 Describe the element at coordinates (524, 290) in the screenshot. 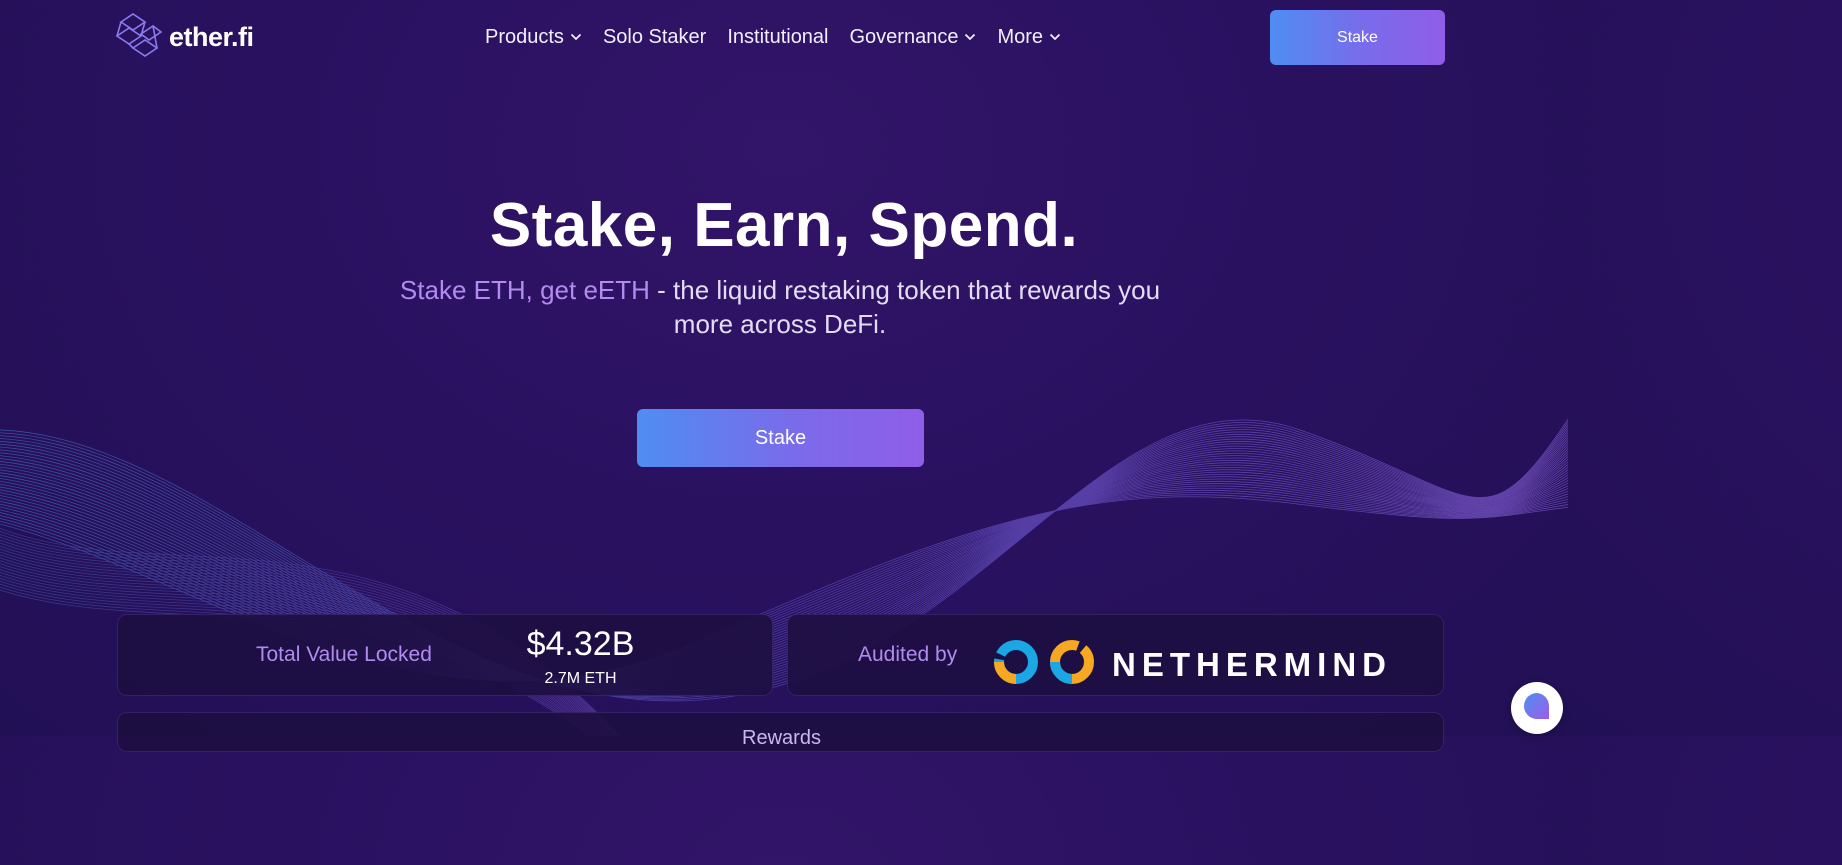

I see `hero-subtitle-highlight: Stake ETH, get eETH` at that location.